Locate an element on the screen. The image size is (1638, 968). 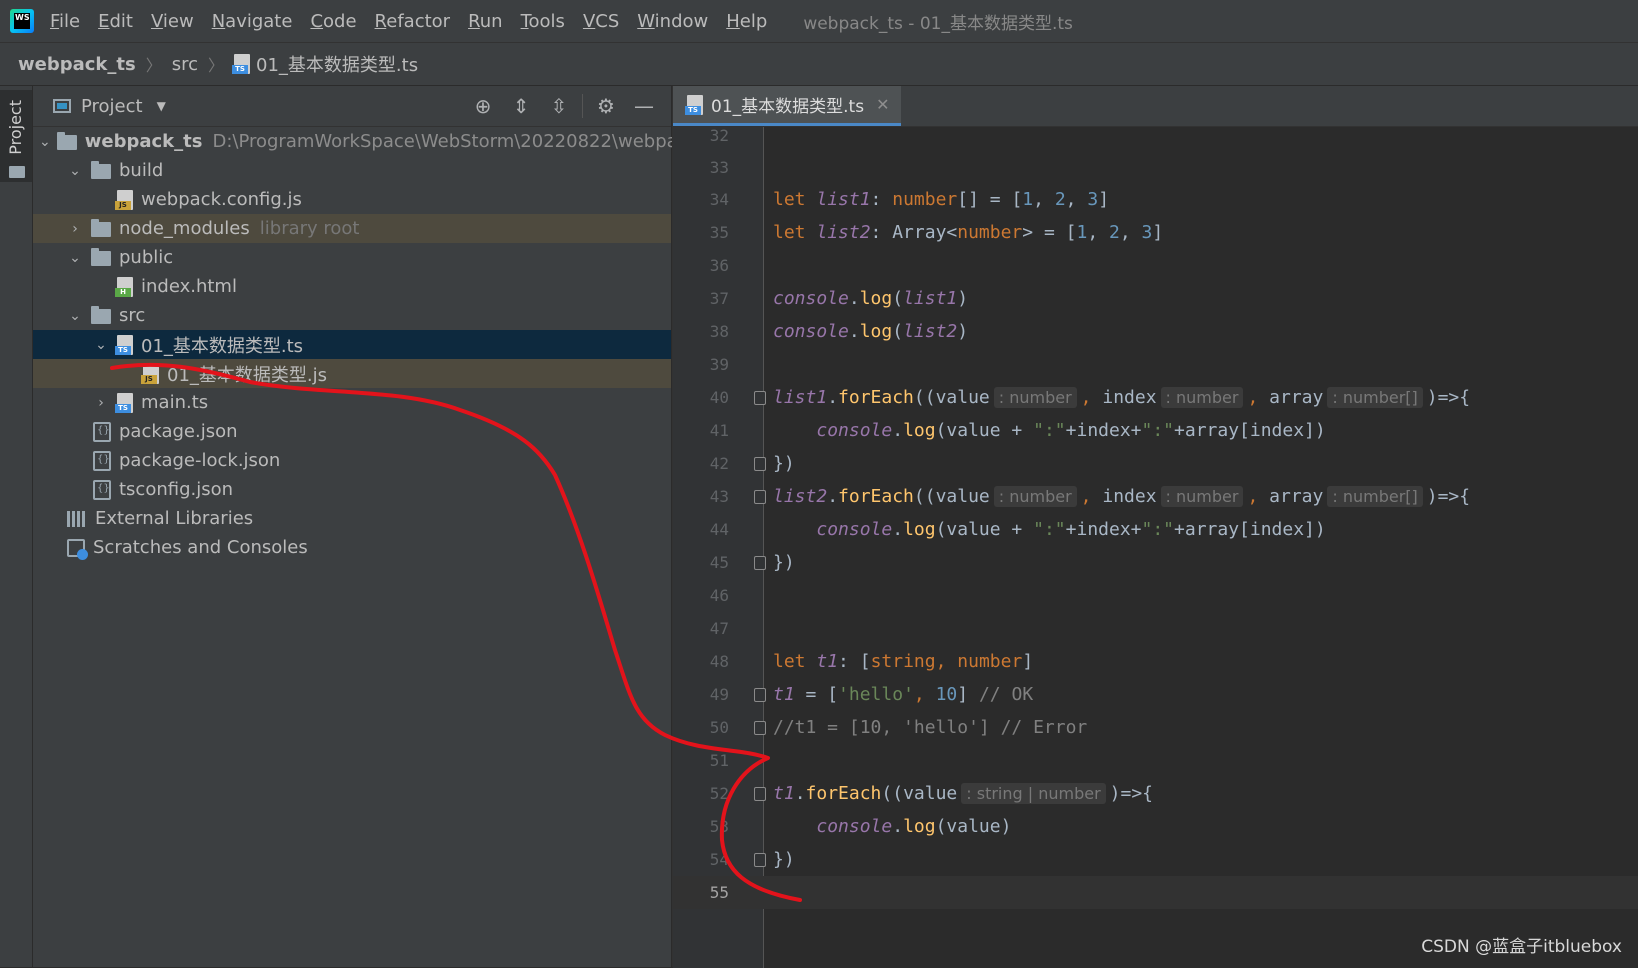
code-line: 33 is located at coordinates (719, 167).